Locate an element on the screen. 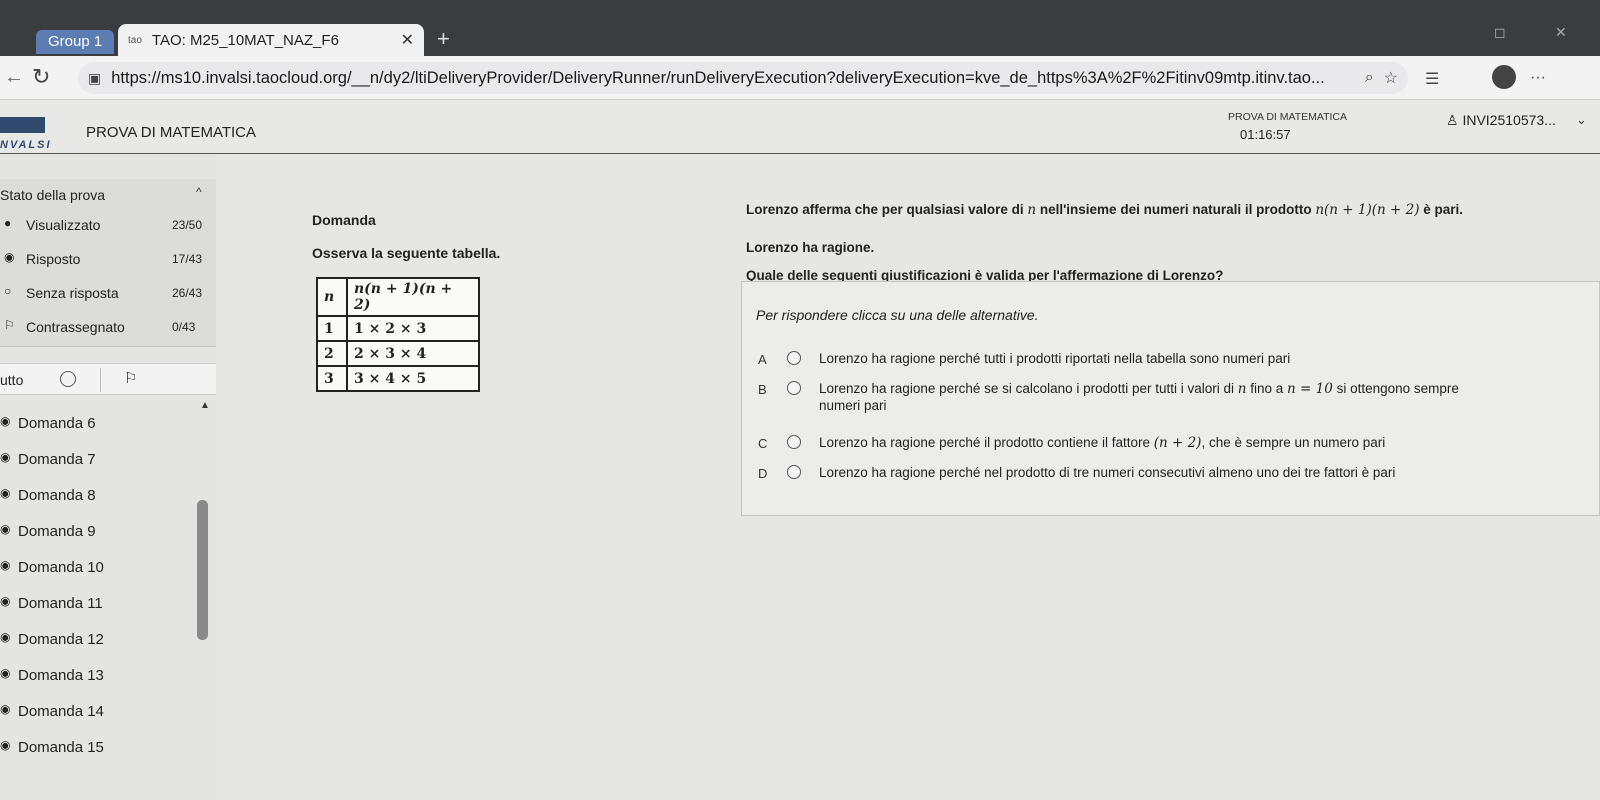 The height and width of the screenshot is (800, 1600). close-tab-icon: ✕ is located at coordinates (407, 40).